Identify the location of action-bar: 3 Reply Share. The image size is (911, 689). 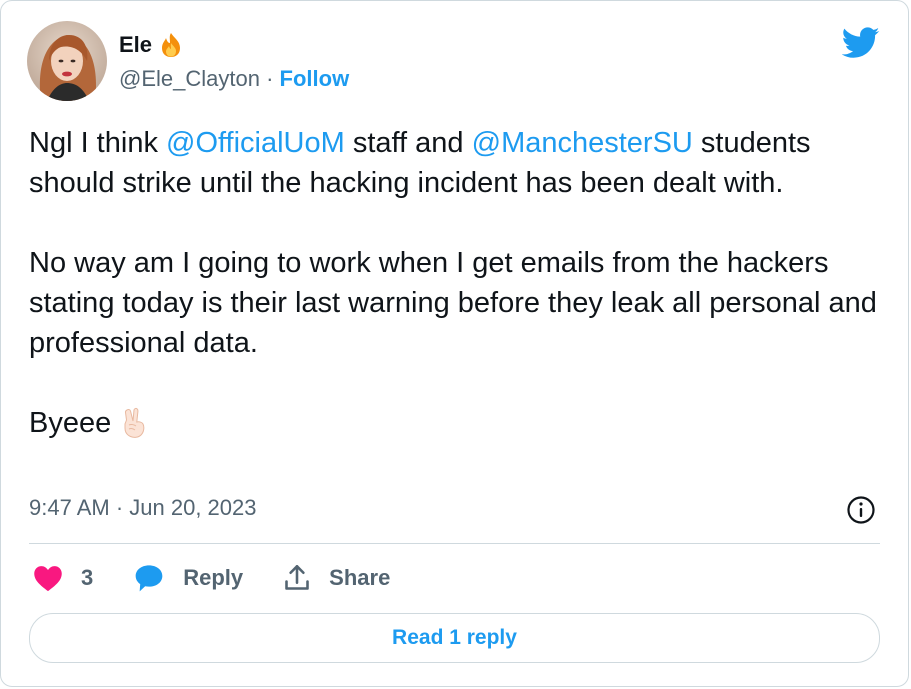
(231, 578).